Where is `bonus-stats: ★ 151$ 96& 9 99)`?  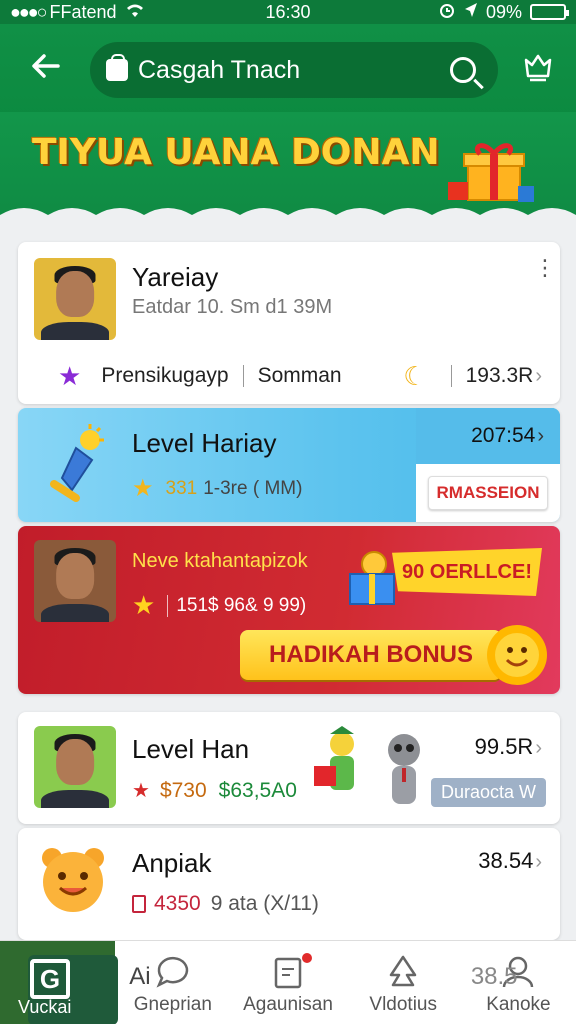
bonus-stats: ★ 151$ 96& 9 99) is located at coordinates (219, 605).